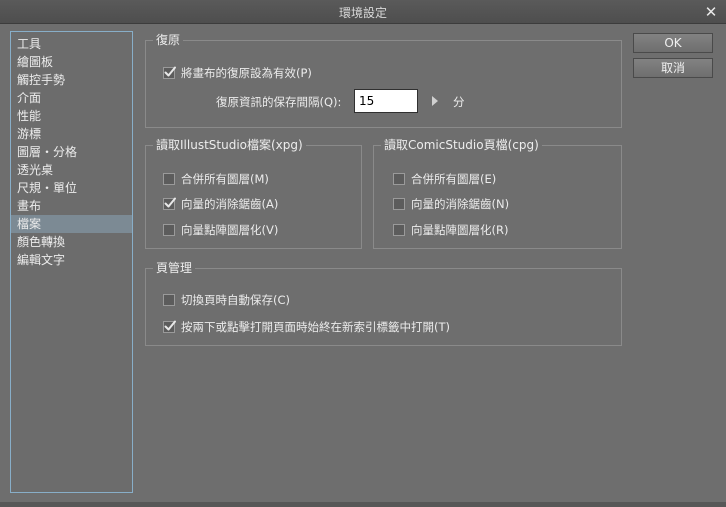 The height and width of the screenshot is (507, 726). Describe the element at coordinates (71, 206) in the screenshot. I see `sidebar-item-canvas: 畫布` at that location.